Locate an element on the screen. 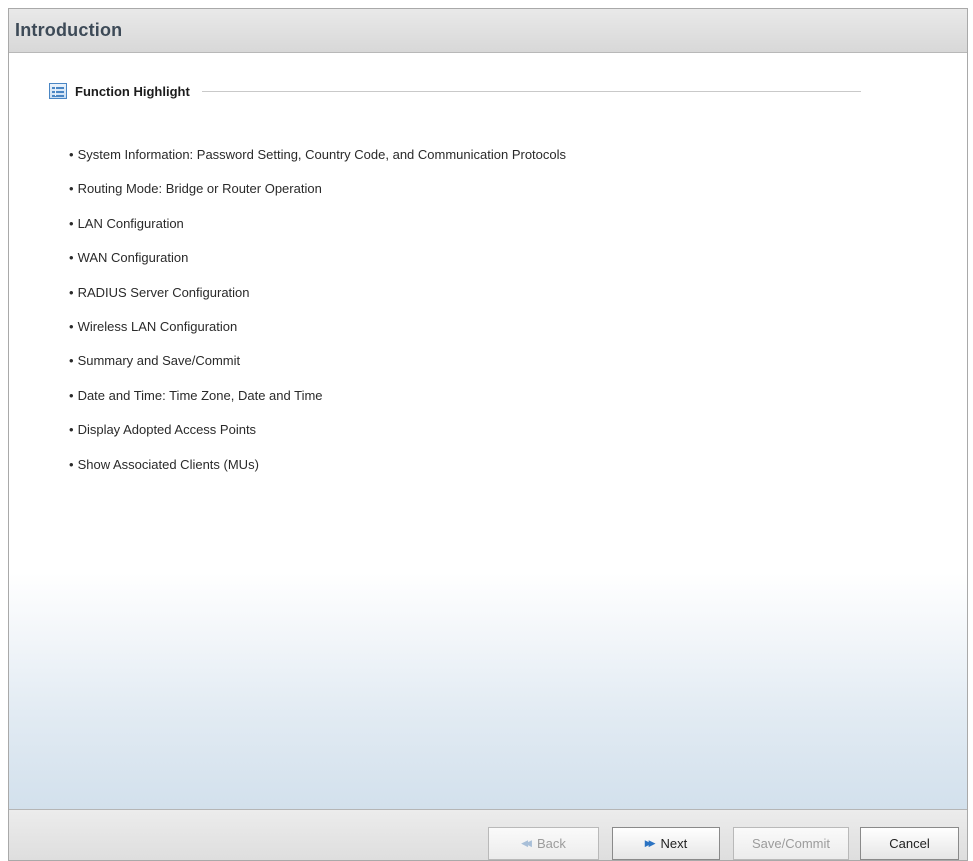 This screenshot has height=861, width=973. feature-item: Show Associated Clients (MUs) is located at coordinates (317, 474).